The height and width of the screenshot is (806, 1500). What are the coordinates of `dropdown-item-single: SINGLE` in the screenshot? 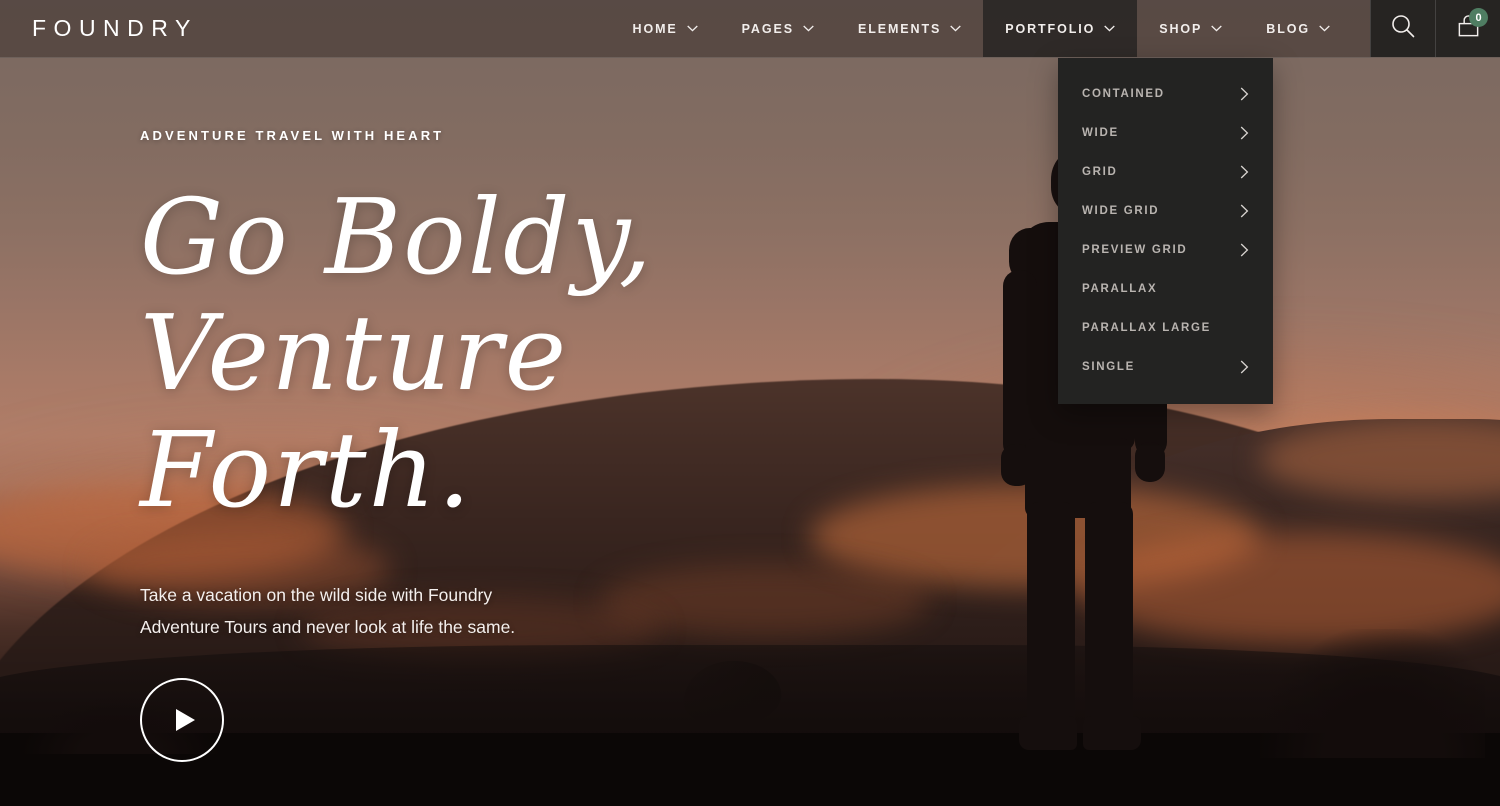 It's located at (1165, 366).